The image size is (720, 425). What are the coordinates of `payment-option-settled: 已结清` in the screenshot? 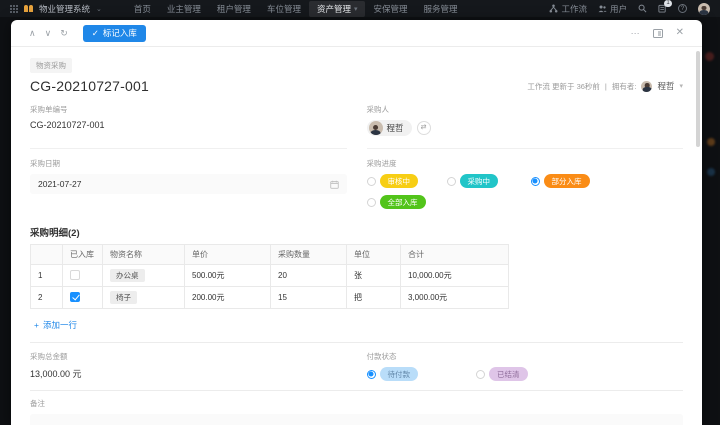 It's located at (502, 374).